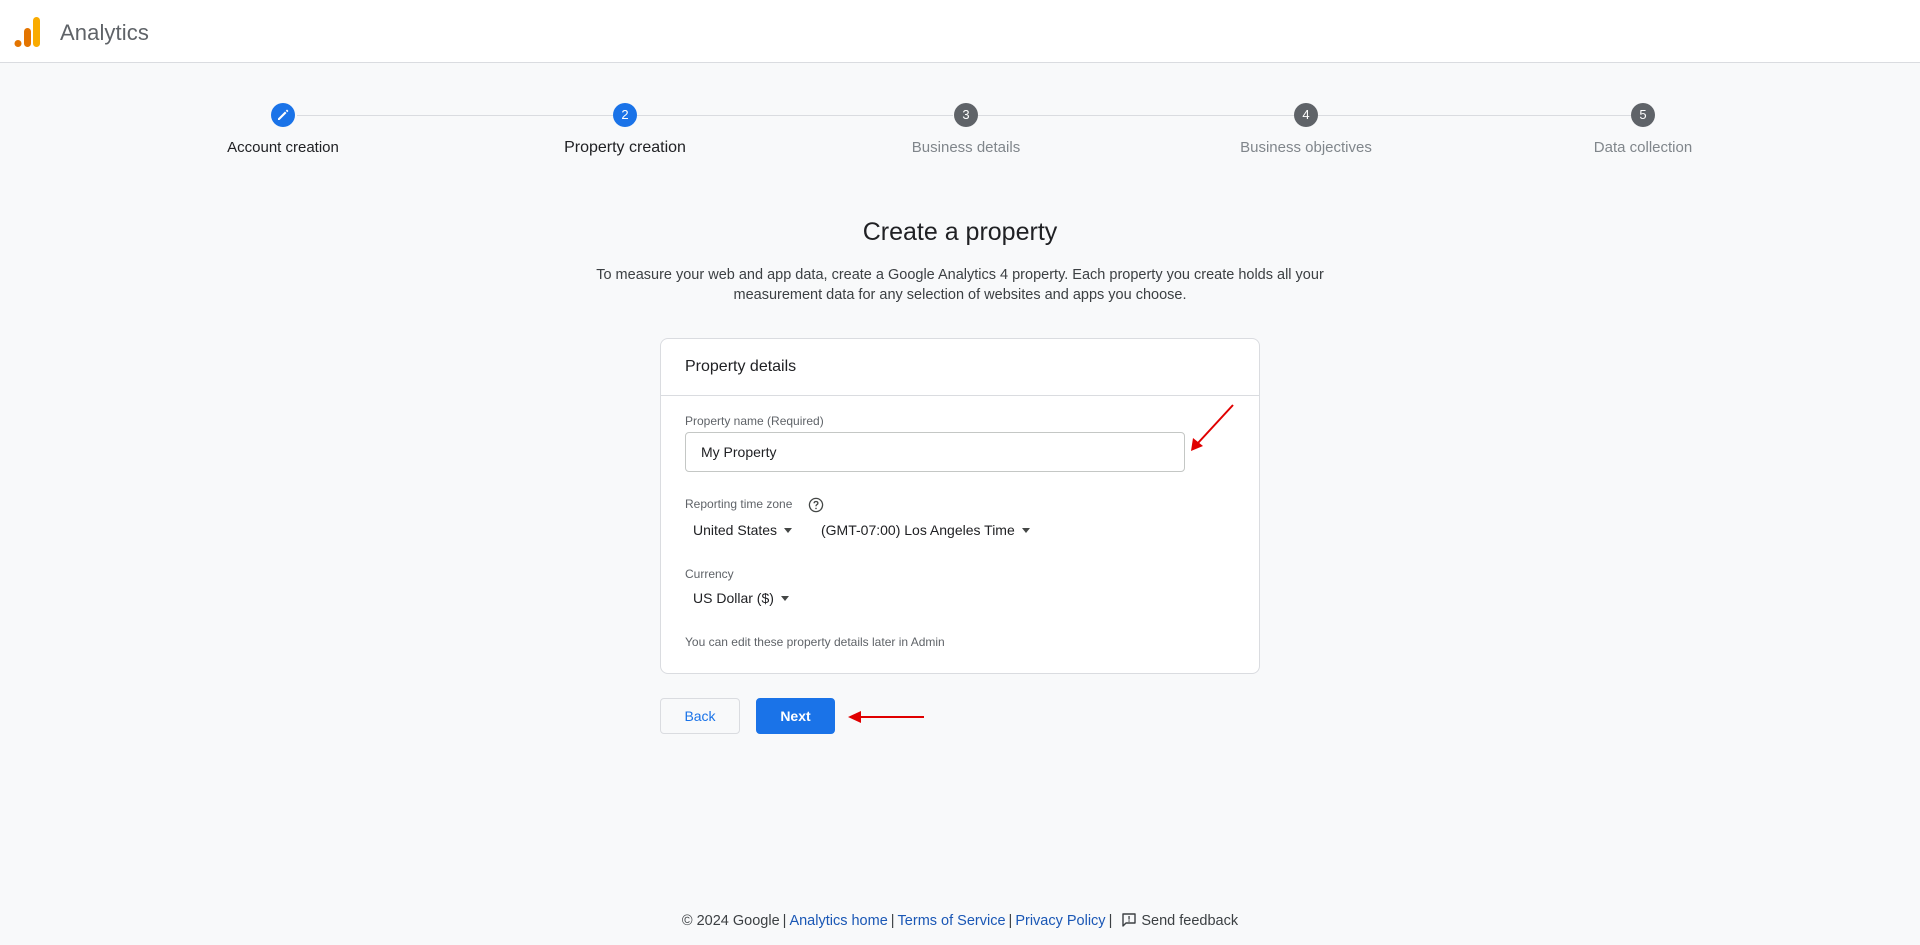 Image resolution: width=1920 pixels, height=945 pixels. What do you see at coordinates (739, 504) in the screenshot?
I see `timezone-label: Reporting time zone` at bounding box center [739, 504].